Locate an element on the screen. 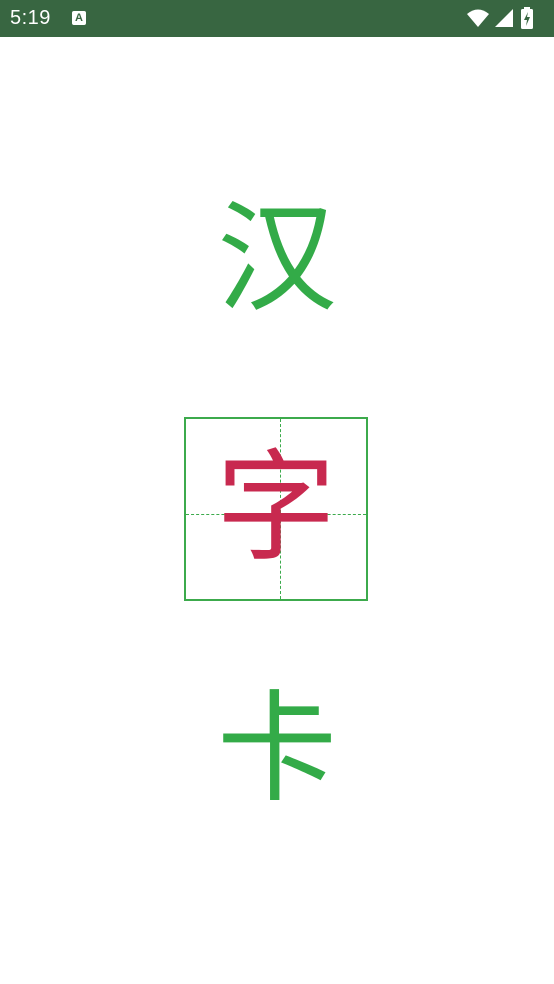 This screenshot has width=554, height=984. character-middle: 字 is located at coordinates (276, 508).